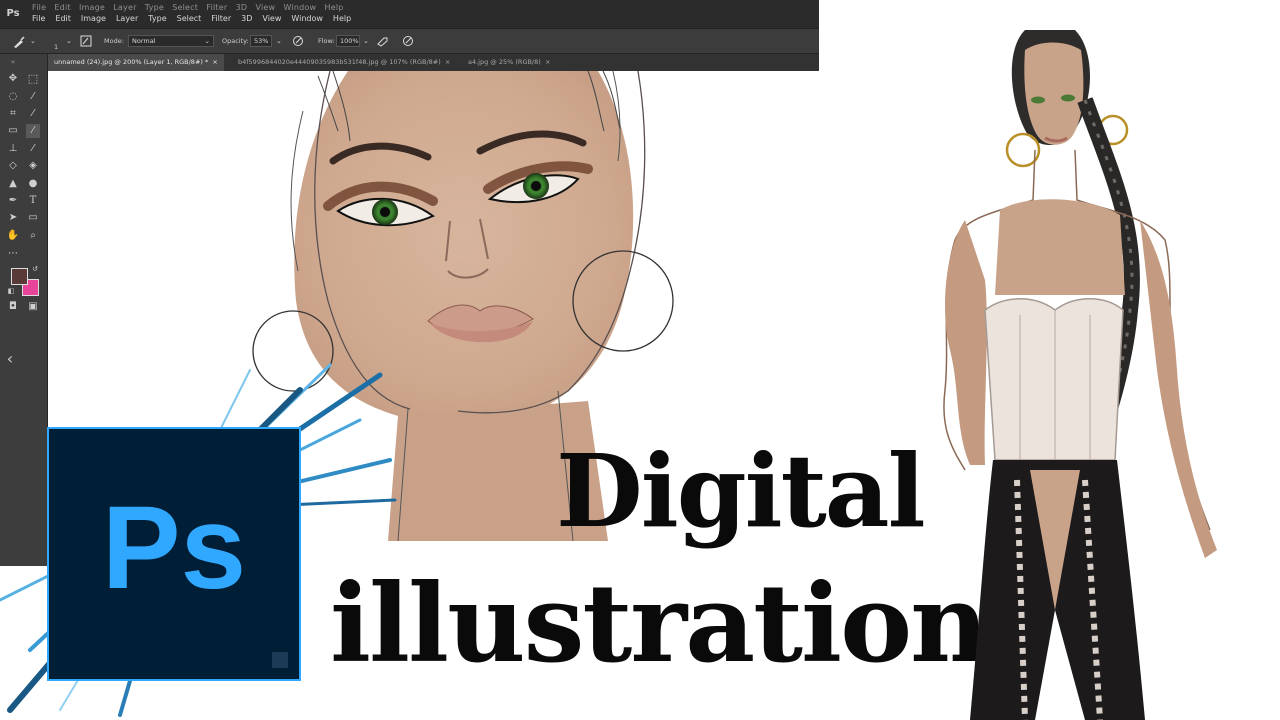 This screenshot has height=720, width=1280. What do you see at coordinates (307, 18) in the screenshot?
I see `menu-window: Window` at bounding box center [307, 18].